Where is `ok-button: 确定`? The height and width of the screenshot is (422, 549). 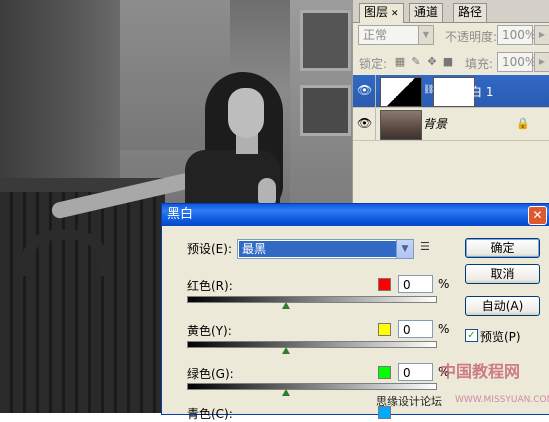 ok-button: 确定 is located at coordinates (502, 248).